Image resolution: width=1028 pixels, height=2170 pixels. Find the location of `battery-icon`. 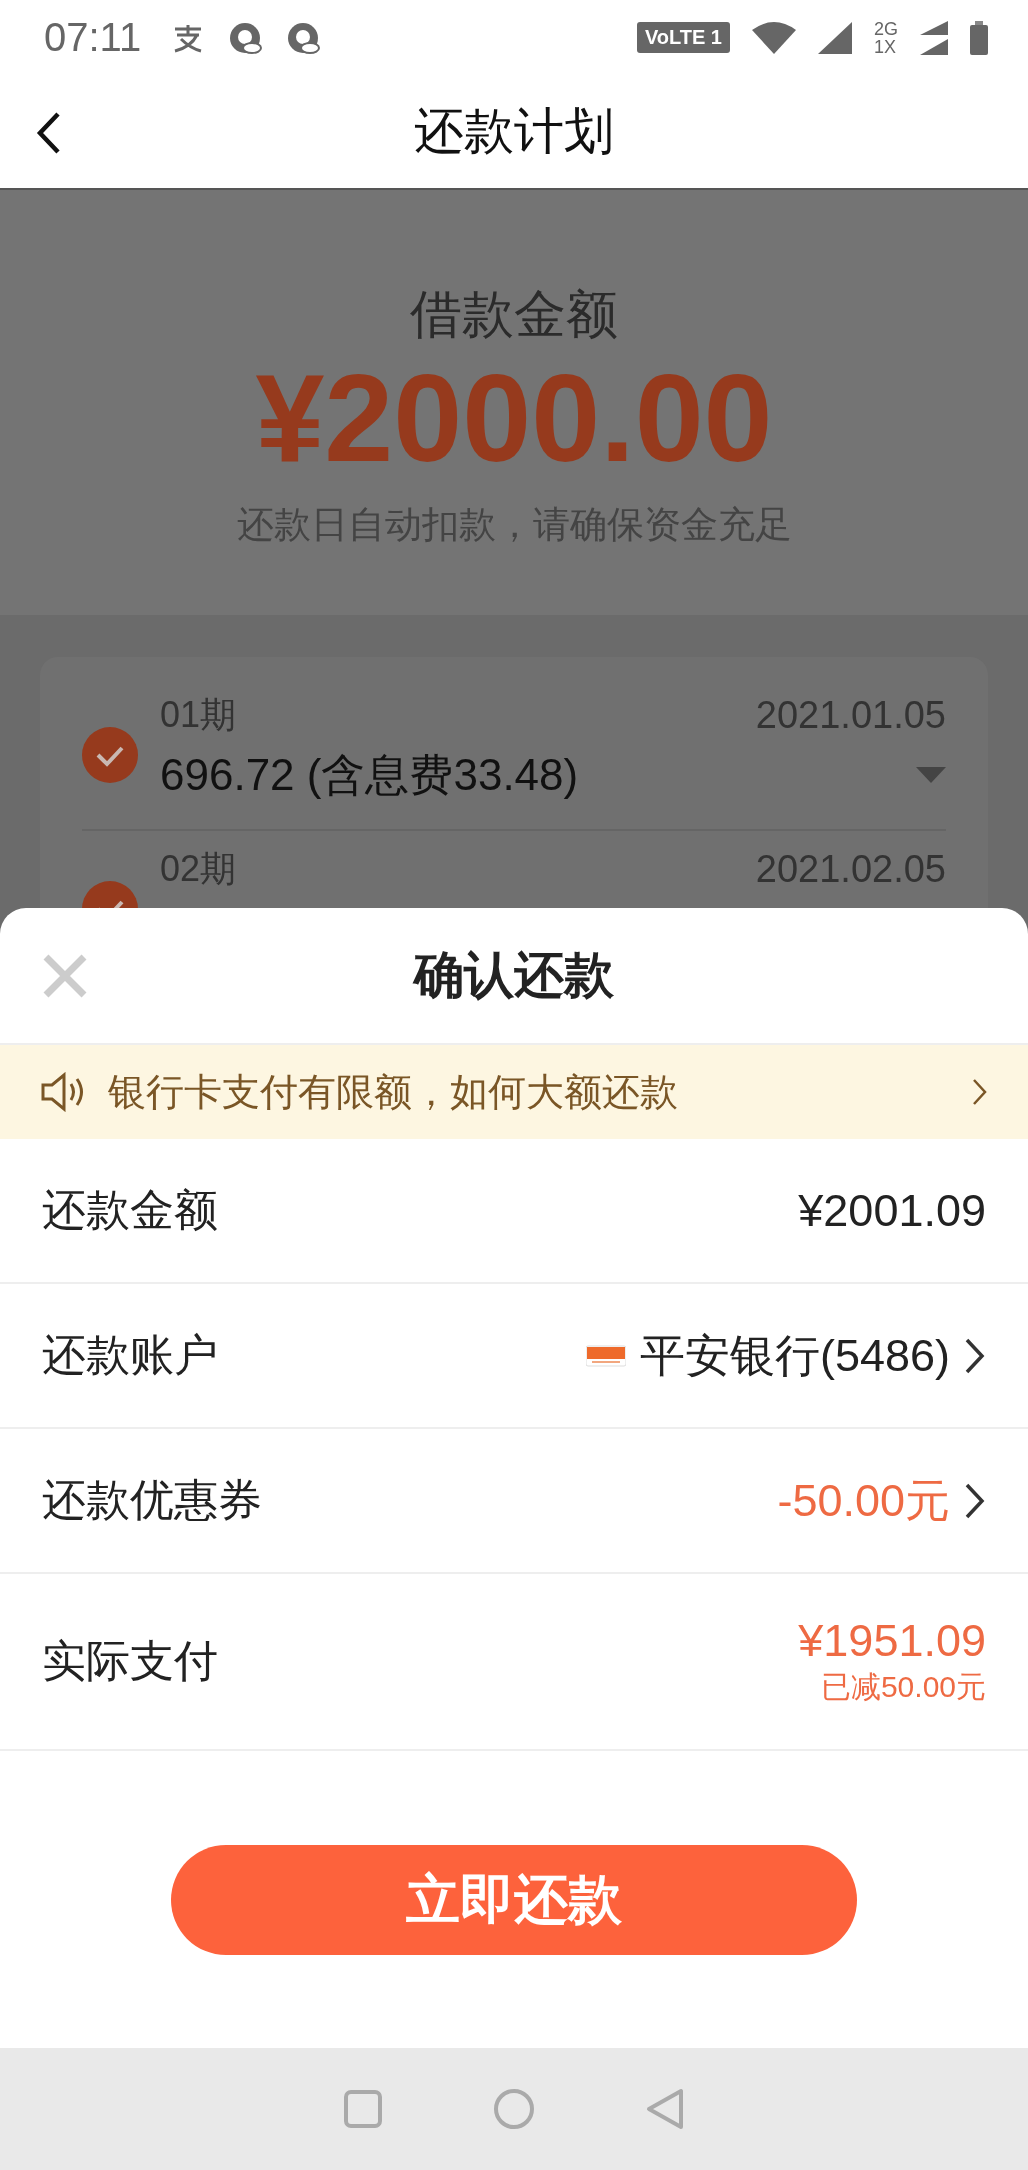

battery-icon is located at coordinates (979, 37).